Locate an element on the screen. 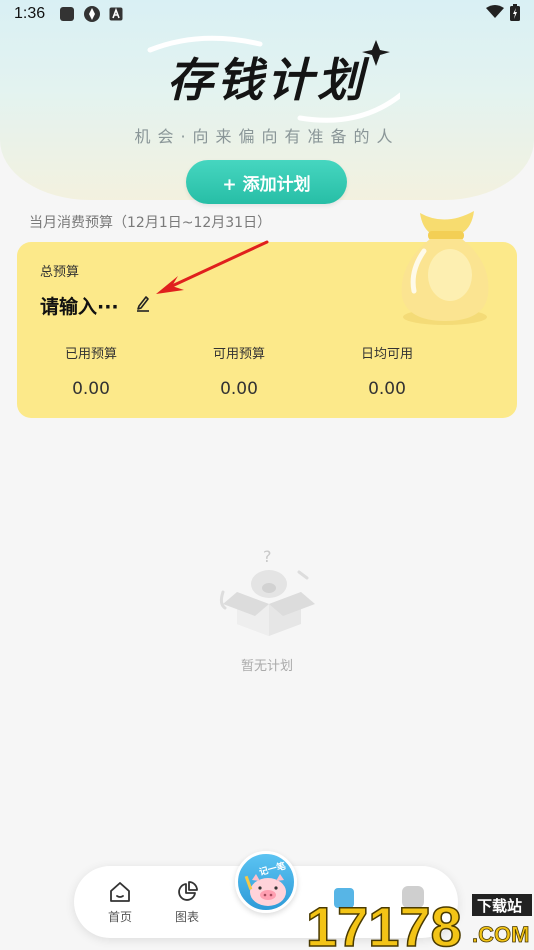 This screenshot has width=534, height=950. empty-box-icon: ? is located at coordinates (267, 592).